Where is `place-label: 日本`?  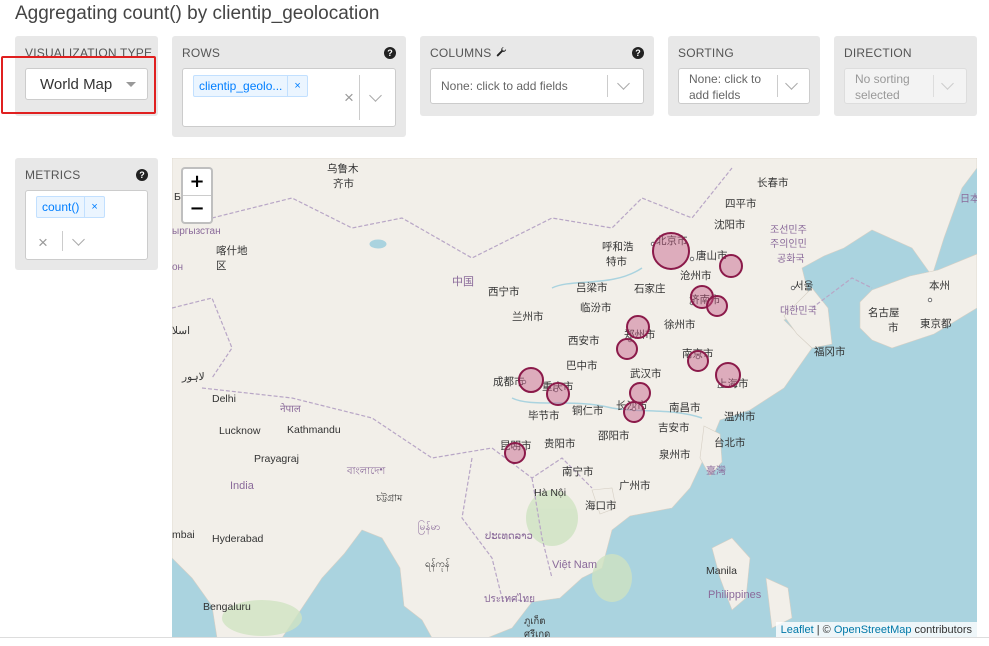 place-label: 日本 is located at coordinates (968, 198).